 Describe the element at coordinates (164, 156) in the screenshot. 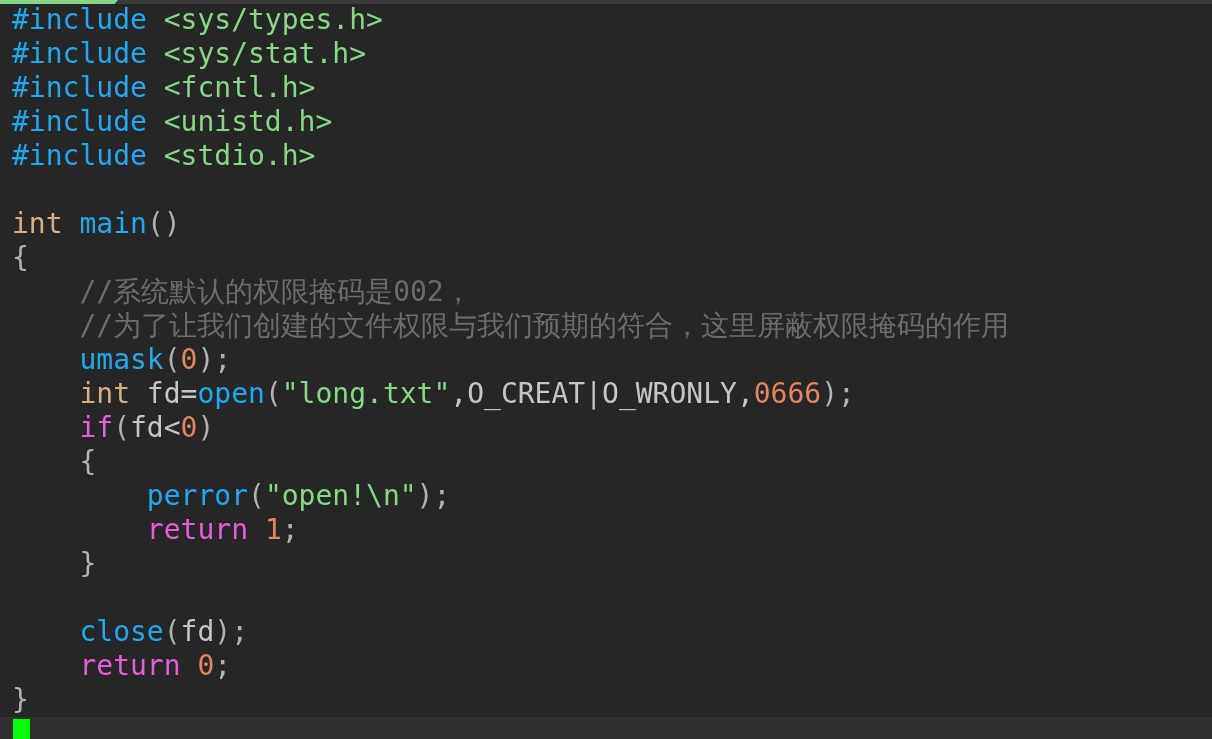

I see `code-line: #include <stdio.h>` at that location.